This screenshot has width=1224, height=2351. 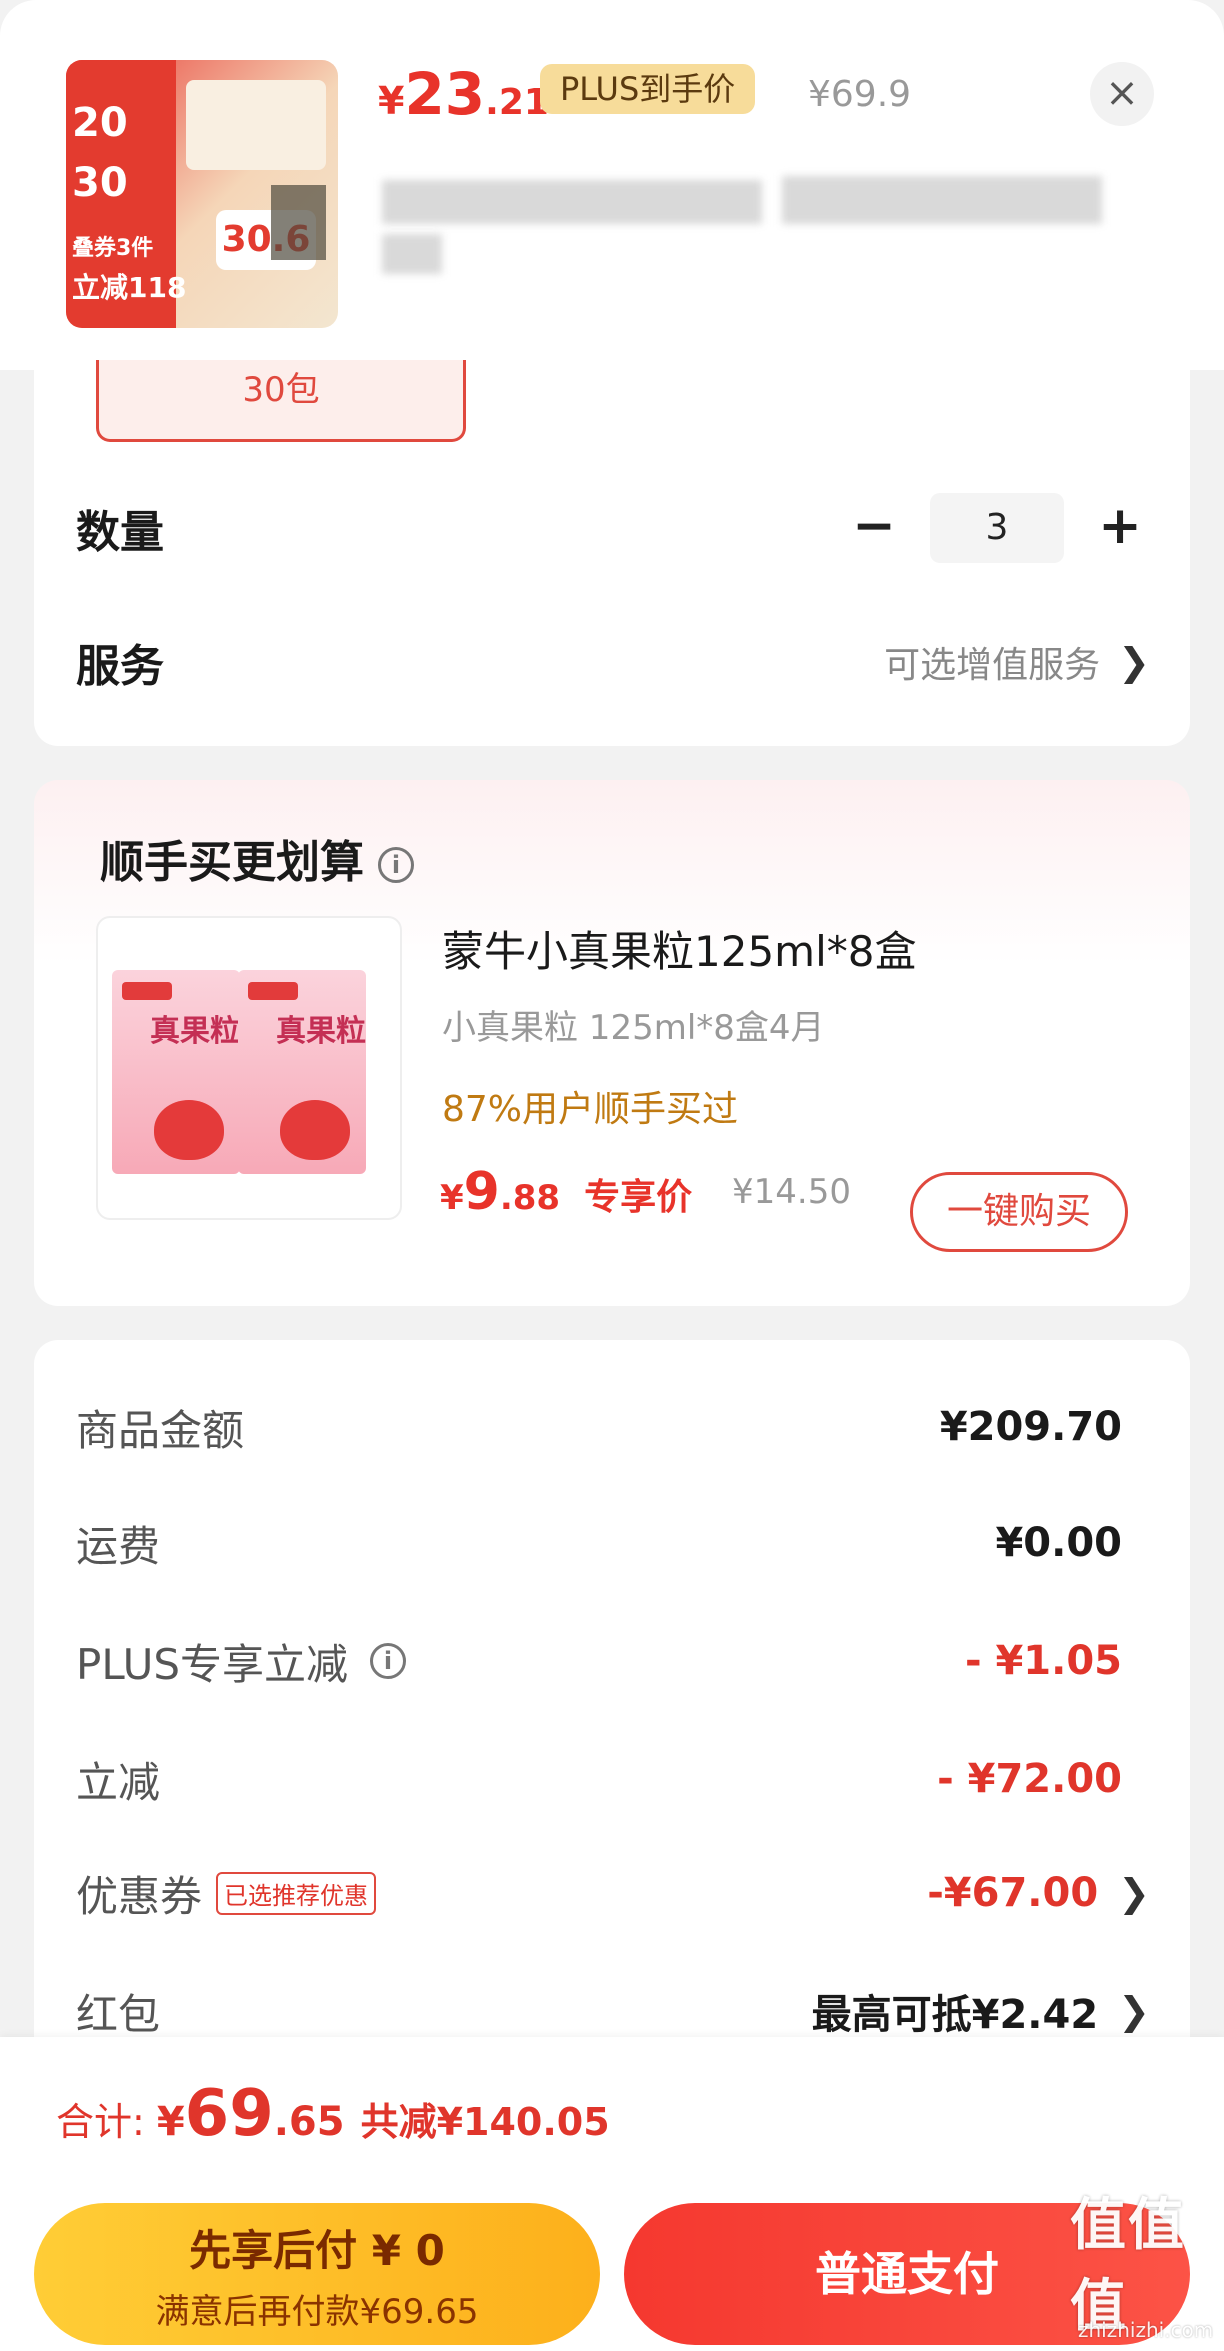 What do you see at coordinates (100, 183) in the screenshot?
I see `thumb-text-2: 30` at bounding box center [100, 183].